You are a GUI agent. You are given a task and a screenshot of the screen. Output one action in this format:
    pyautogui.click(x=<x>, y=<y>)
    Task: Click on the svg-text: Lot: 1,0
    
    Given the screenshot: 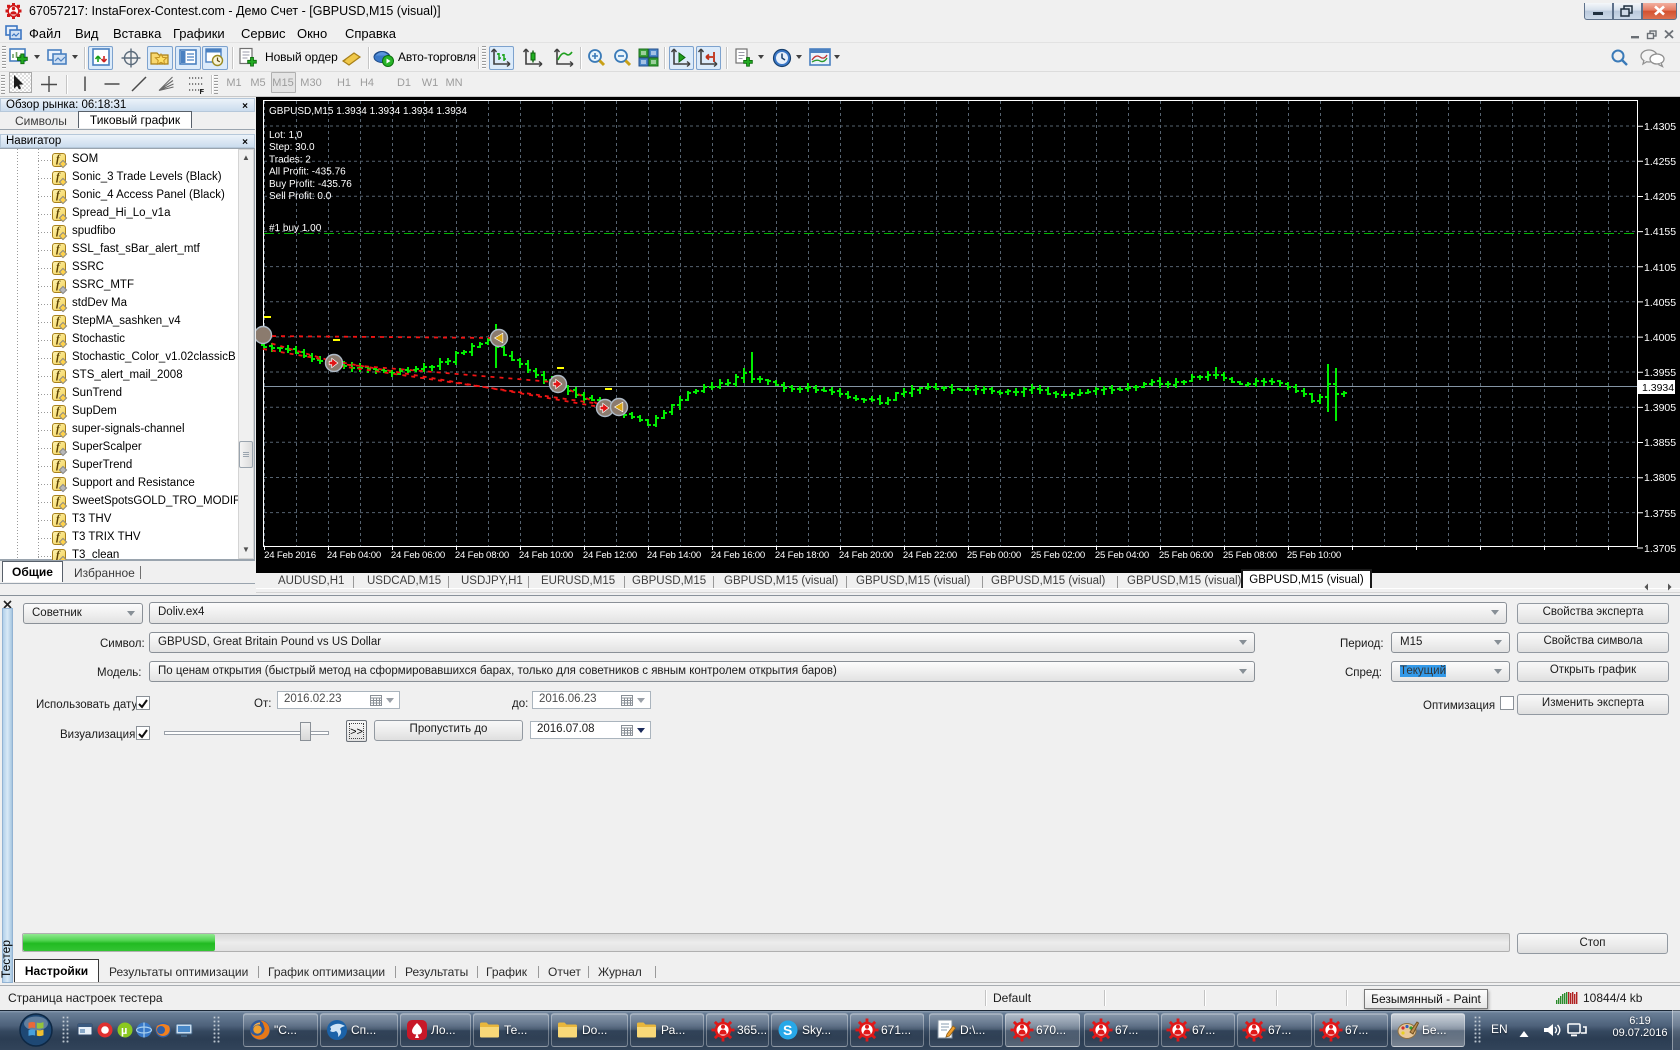 What is the action you would take?
    pyautogui.click(x=286, y=135)
    